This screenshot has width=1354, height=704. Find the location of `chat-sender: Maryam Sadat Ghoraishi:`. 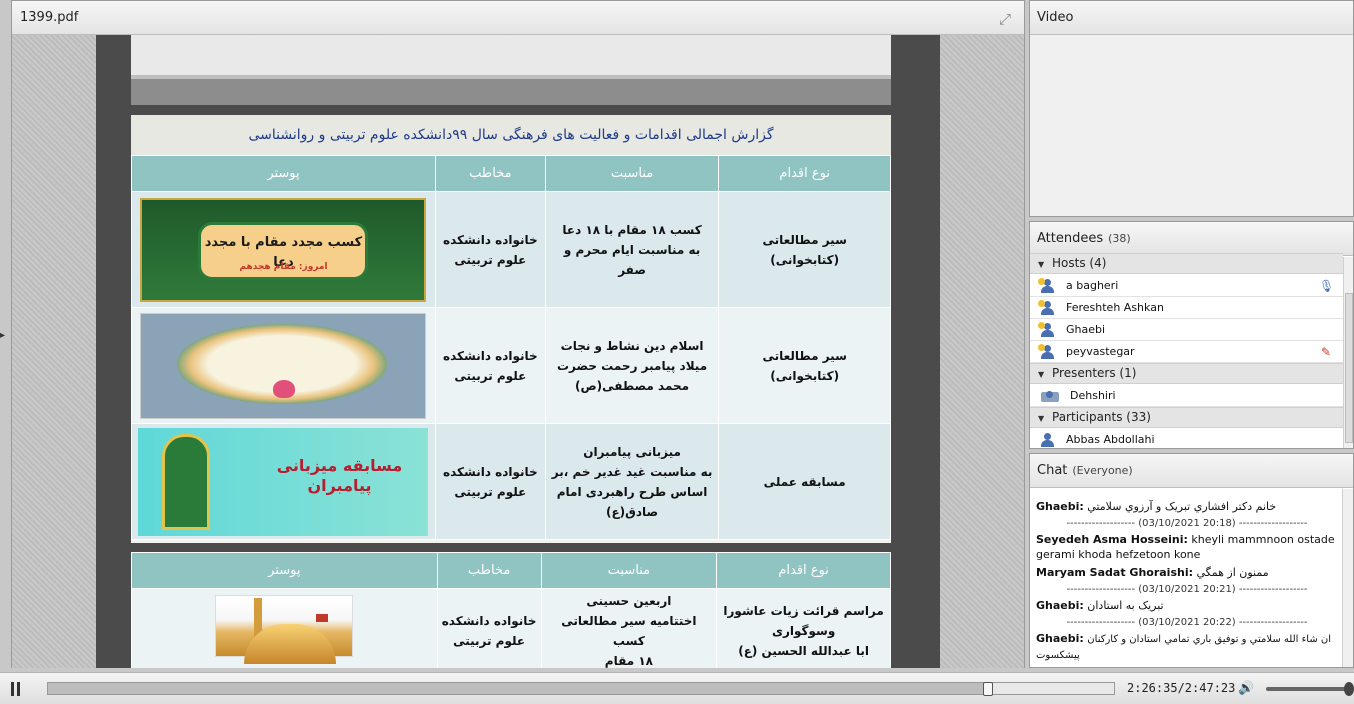

chat-sender: Maryam Sadat Ghoraishi: is located at coordinates (1114, 572).